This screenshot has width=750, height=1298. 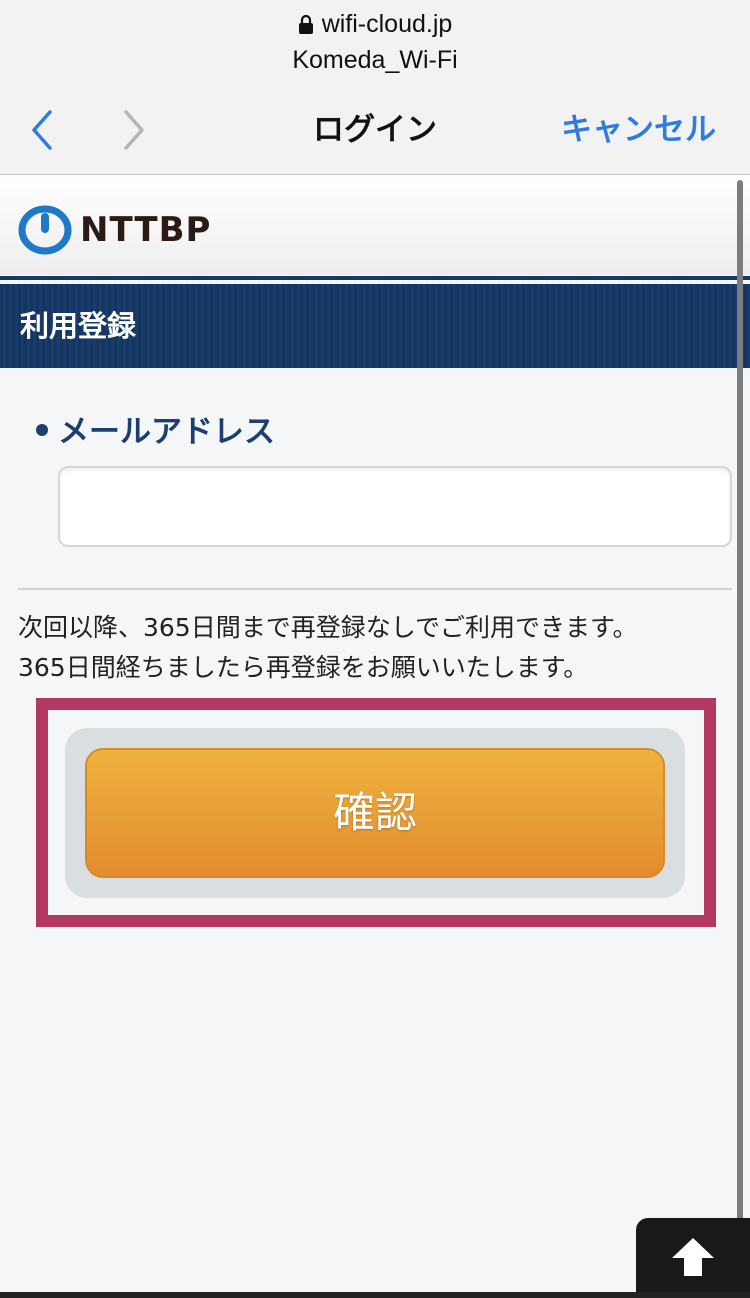 I want to click on arrow-up-icon, so click(x=693, y=1257).